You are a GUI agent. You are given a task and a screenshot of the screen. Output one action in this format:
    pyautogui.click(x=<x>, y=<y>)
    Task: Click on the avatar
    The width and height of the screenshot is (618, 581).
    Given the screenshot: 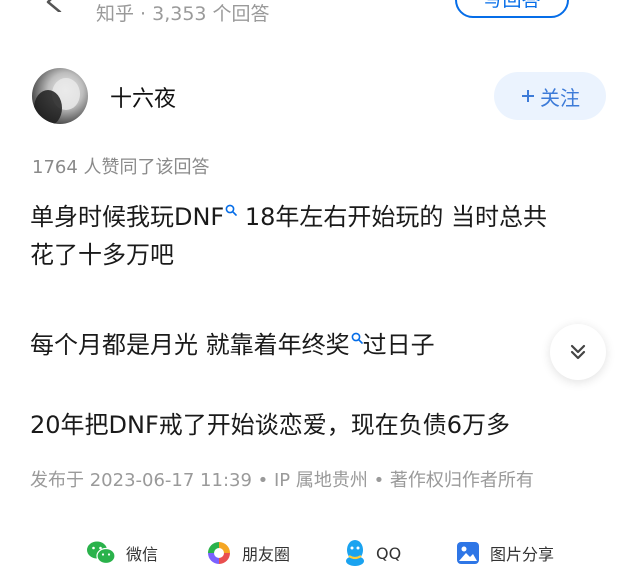 What is the action you would take?
    pyautogui.click(x=60, y=96)
    